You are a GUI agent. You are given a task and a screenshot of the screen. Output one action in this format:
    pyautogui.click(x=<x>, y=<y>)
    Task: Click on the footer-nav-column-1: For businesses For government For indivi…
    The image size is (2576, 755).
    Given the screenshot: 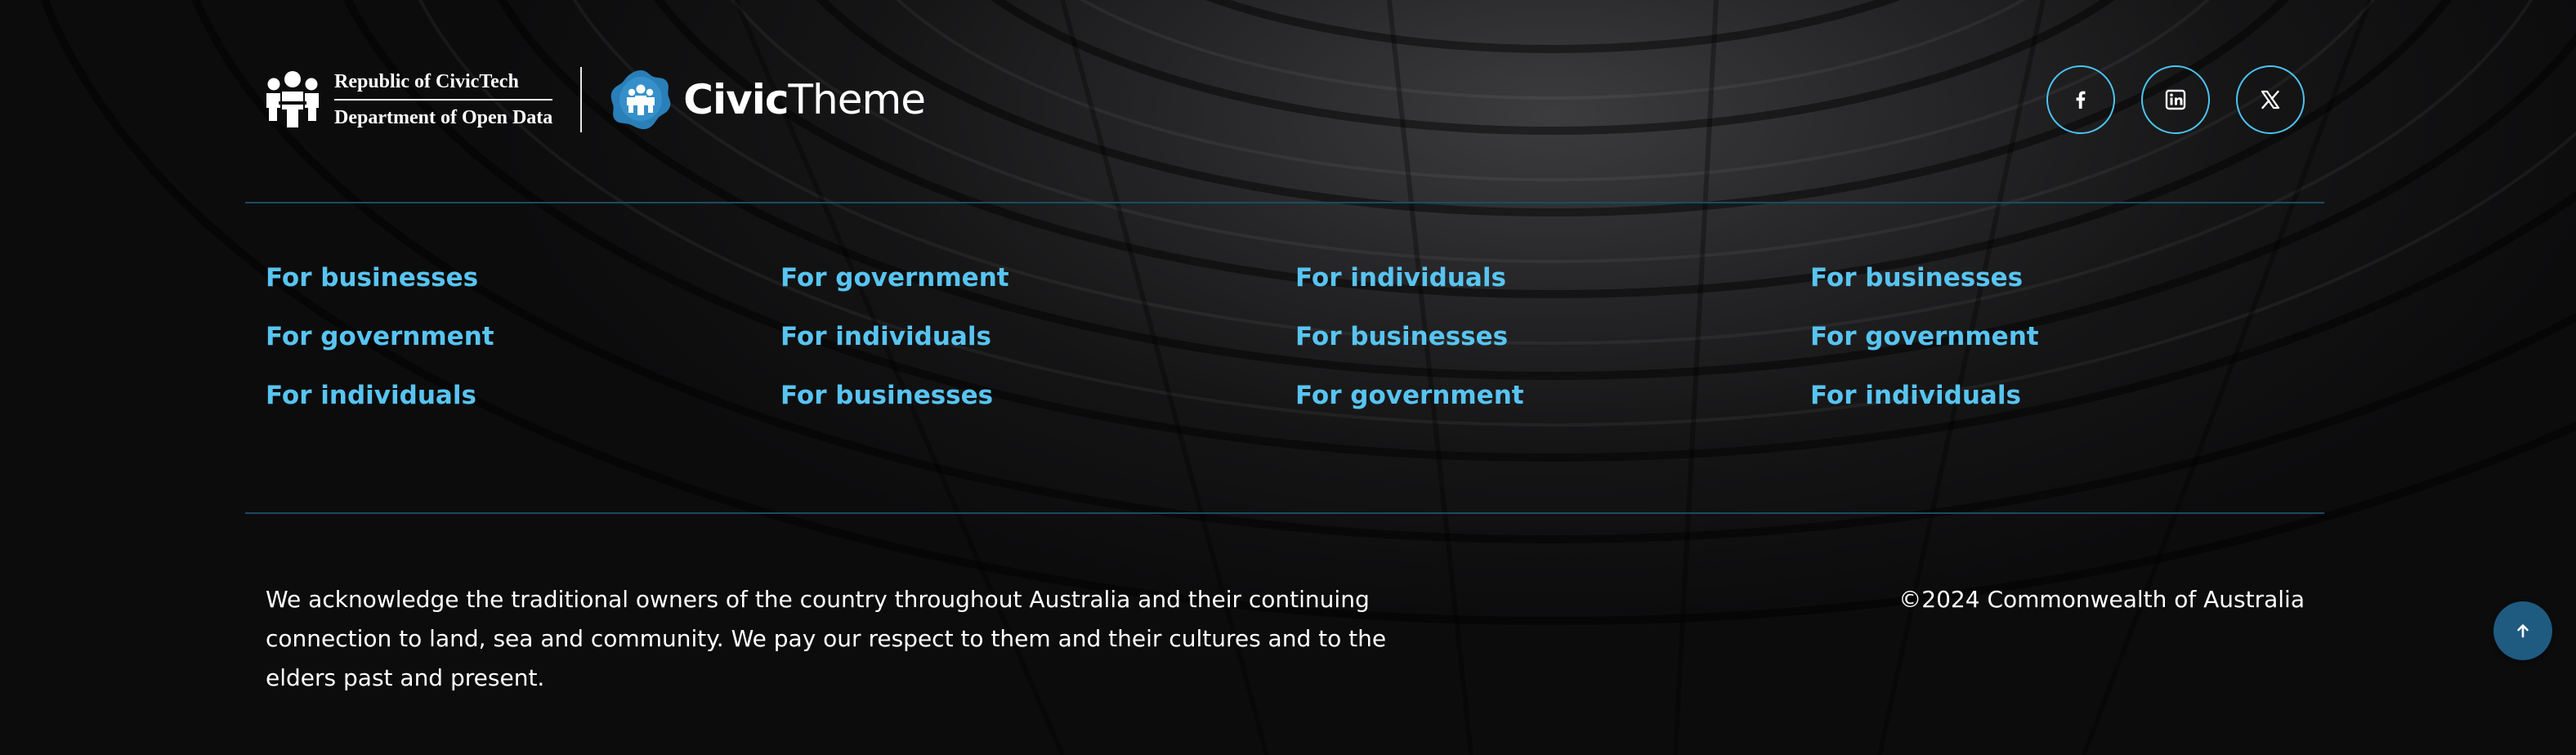 What is the action you would take?
    pyautogui.click(x=523, y=349)
    